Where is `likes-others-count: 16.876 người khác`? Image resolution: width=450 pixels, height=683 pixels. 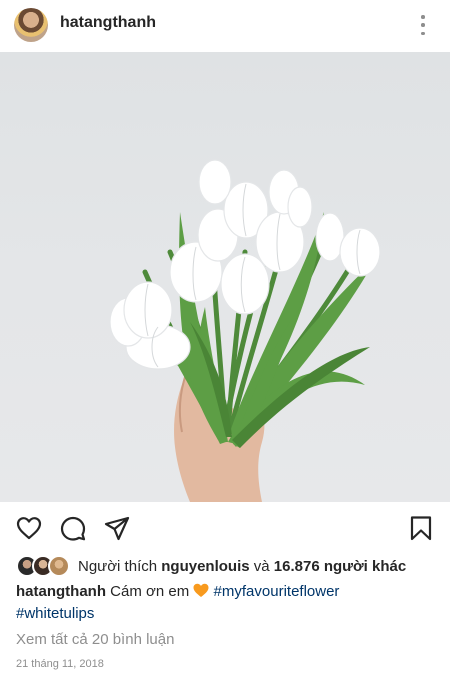 likes-others-count: 16.876 người khác is located at coordinates (340, 566).